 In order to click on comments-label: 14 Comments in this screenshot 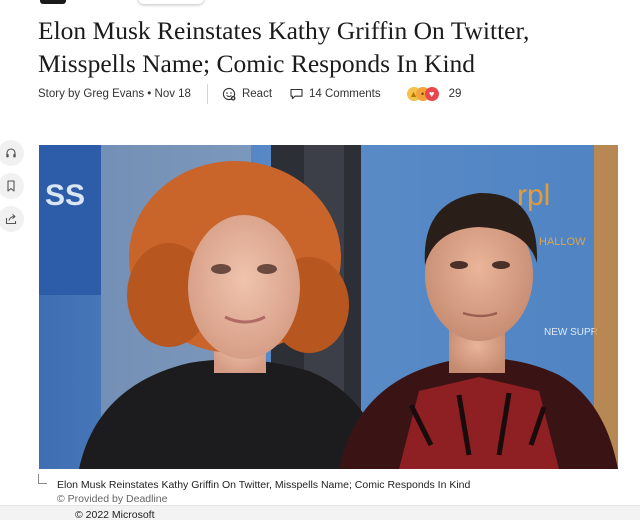, I will do `click(345, 94)`.